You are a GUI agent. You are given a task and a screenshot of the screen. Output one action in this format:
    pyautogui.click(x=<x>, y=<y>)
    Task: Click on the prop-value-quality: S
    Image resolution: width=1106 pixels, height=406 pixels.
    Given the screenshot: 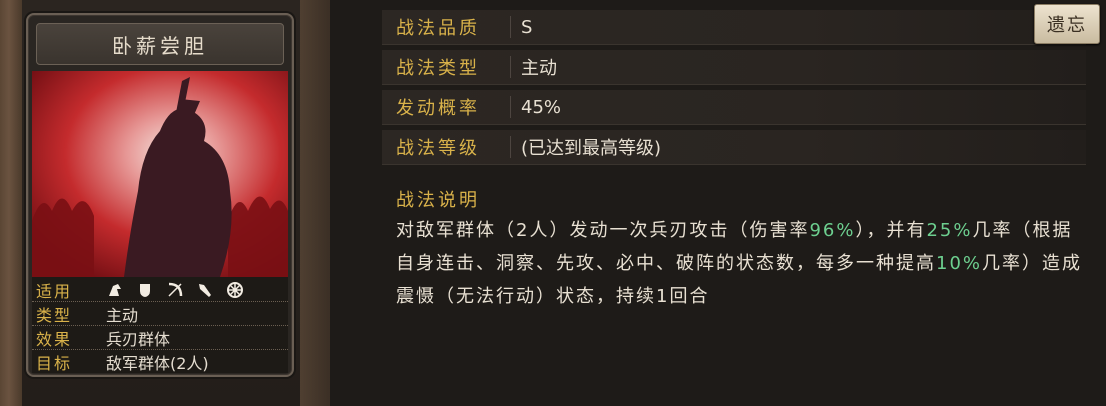 What is the action you would take?
    pyautogui.click(x=527, y=27)
    